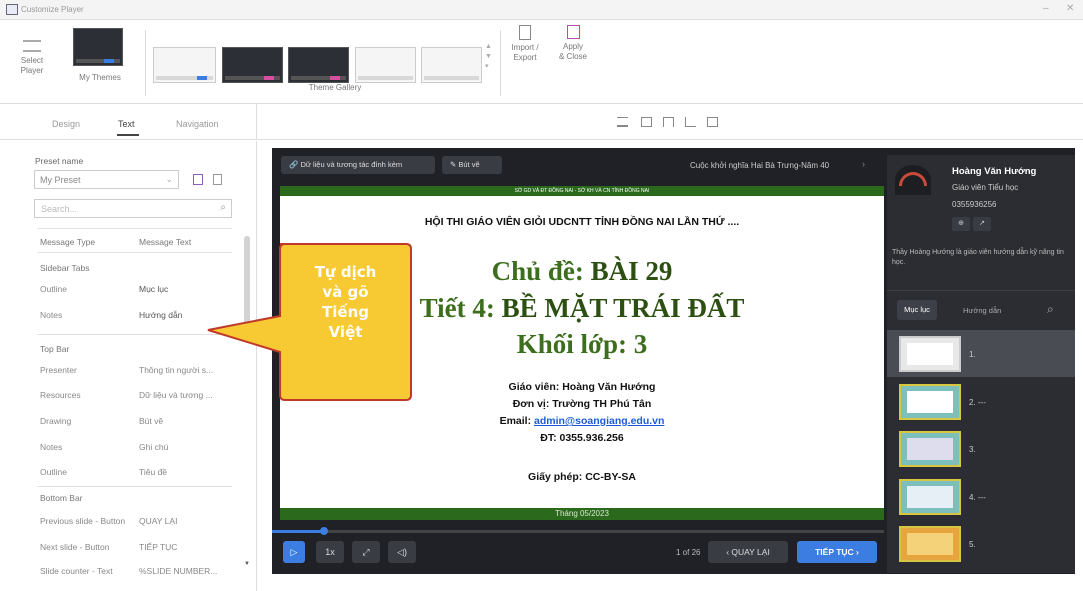 Image resolution: width=1083 pixels, height=591 pixels. Describe the element at coordinates (985, 187) in the screenshot. I see `presenter-role: Giáo viên Tiểu học` at that location.